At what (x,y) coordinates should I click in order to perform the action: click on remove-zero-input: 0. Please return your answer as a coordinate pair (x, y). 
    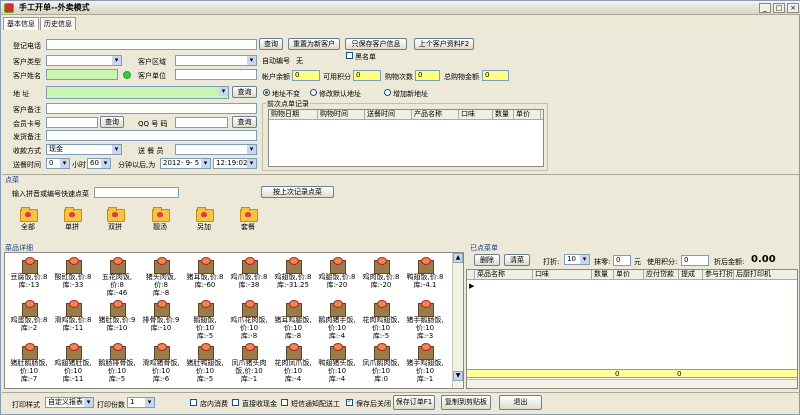
    Looking at the image, I should click on (622, 260).